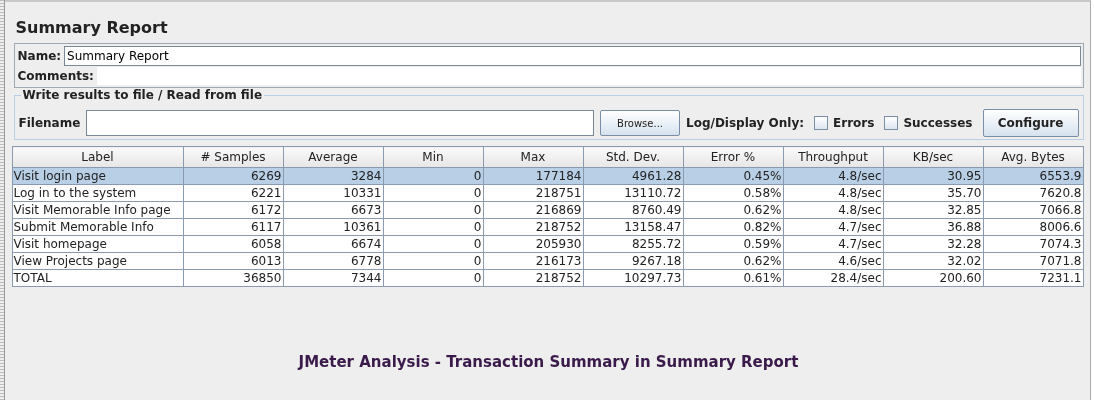 This screenshot has height=400, width=1094. Describe the element at coordinates (97, 278) in the screenshot. I see `table-cell: TOTAL` at that location.